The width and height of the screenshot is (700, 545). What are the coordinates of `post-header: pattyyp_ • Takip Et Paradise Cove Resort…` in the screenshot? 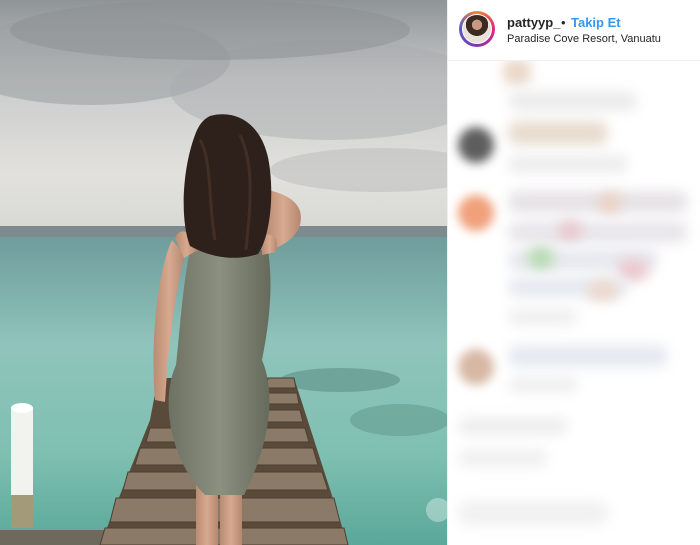 It's located at (574, 30).